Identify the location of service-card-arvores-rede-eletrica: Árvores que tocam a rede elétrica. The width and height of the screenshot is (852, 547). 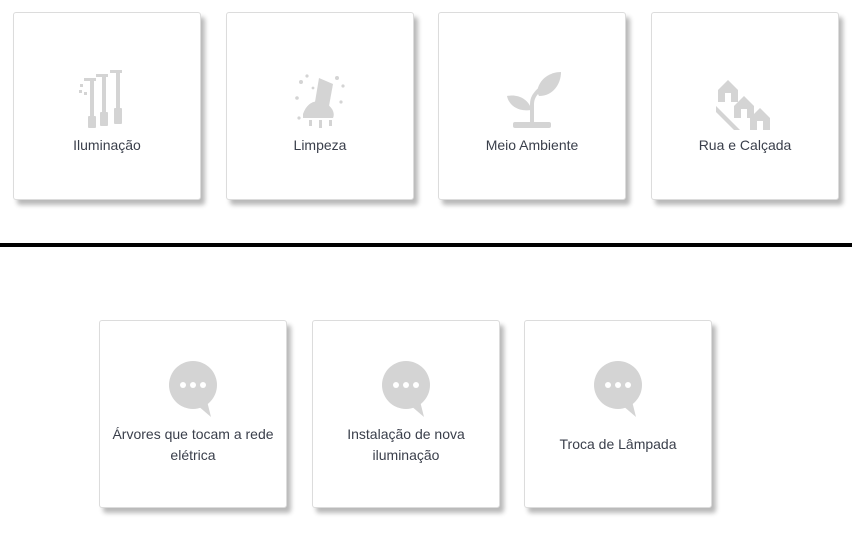
(193, 414).